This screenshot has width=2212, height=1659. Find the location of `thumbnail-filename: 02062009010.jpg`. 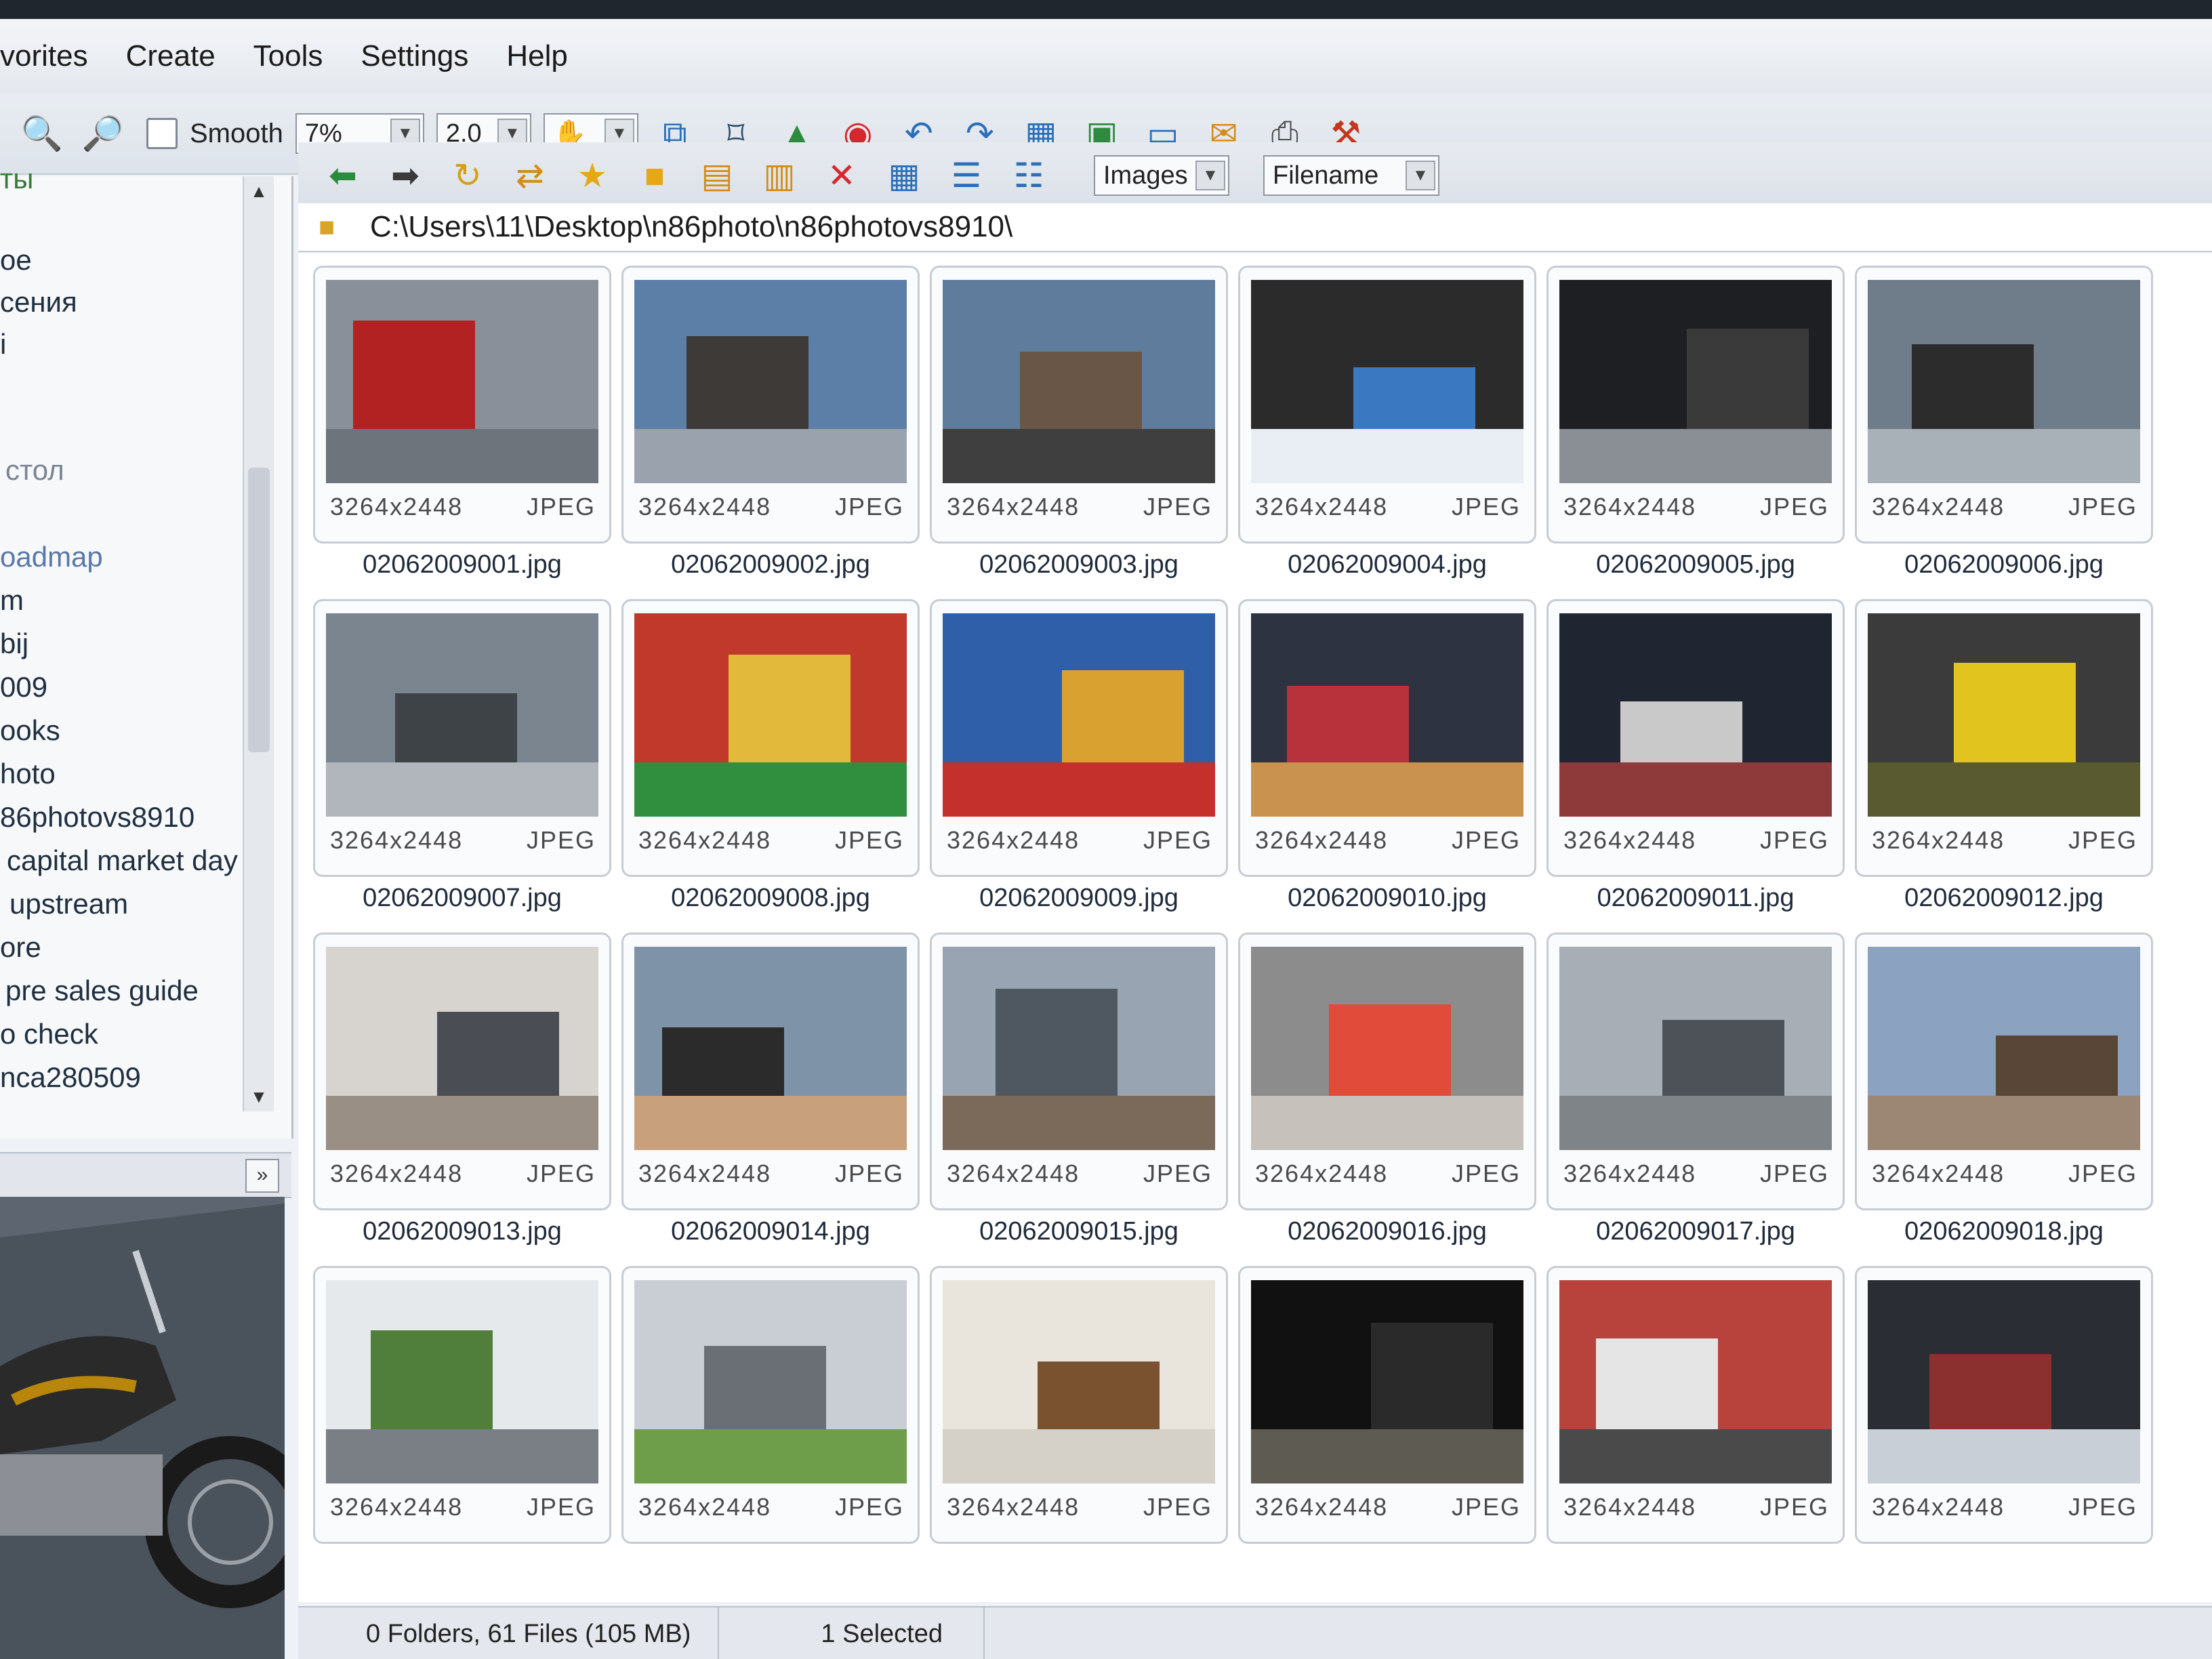

thumbnail-filename: 02062009010.jpg is located at coordinates (1387, 899).